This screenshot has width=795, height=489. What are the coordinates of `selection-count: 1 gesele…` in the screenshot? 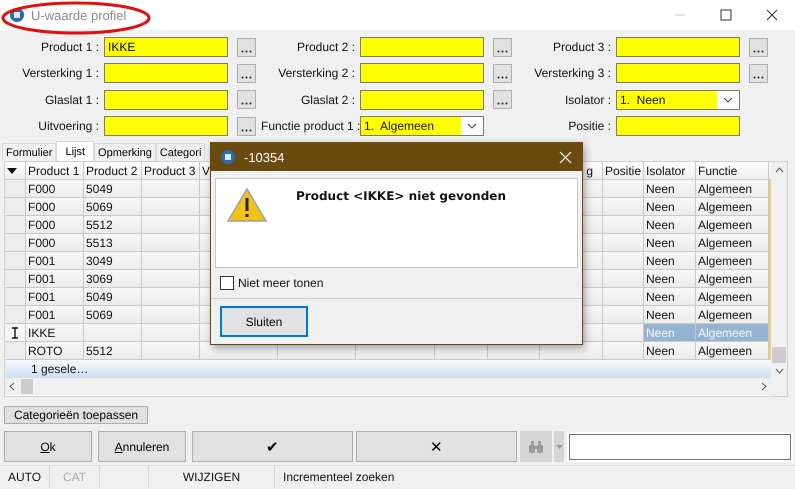 It's located at (59, 369).